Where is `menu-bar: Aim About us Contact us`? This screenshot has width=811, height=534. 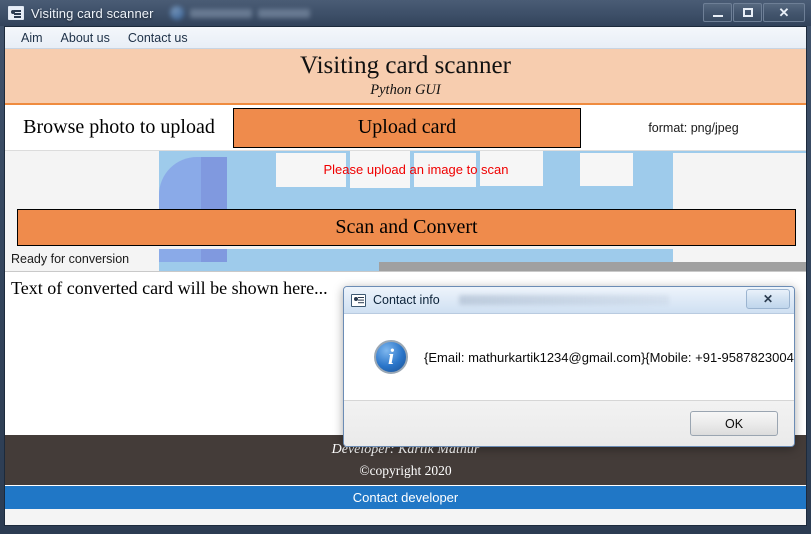
menu-bar: Aim About us Contact us is located at coordinates (405, 38).